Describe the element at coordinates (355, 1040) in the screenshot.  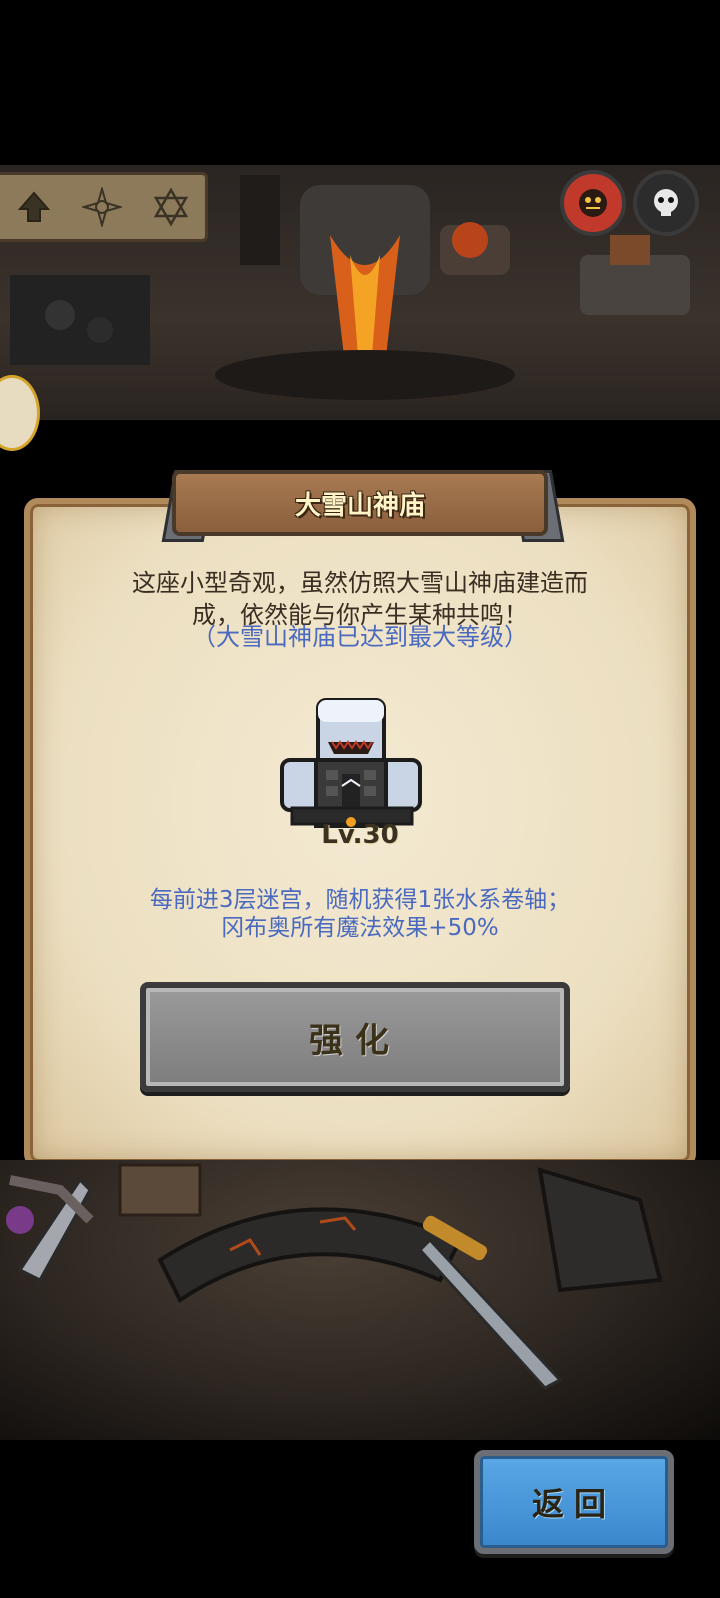
I see `upgrade-button-label: 强化` at that location.